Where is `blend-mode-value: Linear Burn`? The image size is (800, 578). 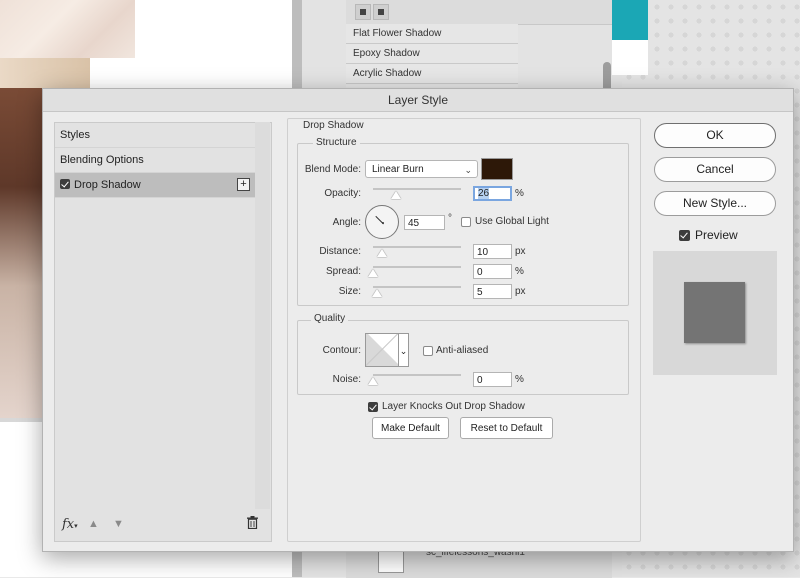
blend-mode-value: Linear Burn is located at coordinates (398, 169).